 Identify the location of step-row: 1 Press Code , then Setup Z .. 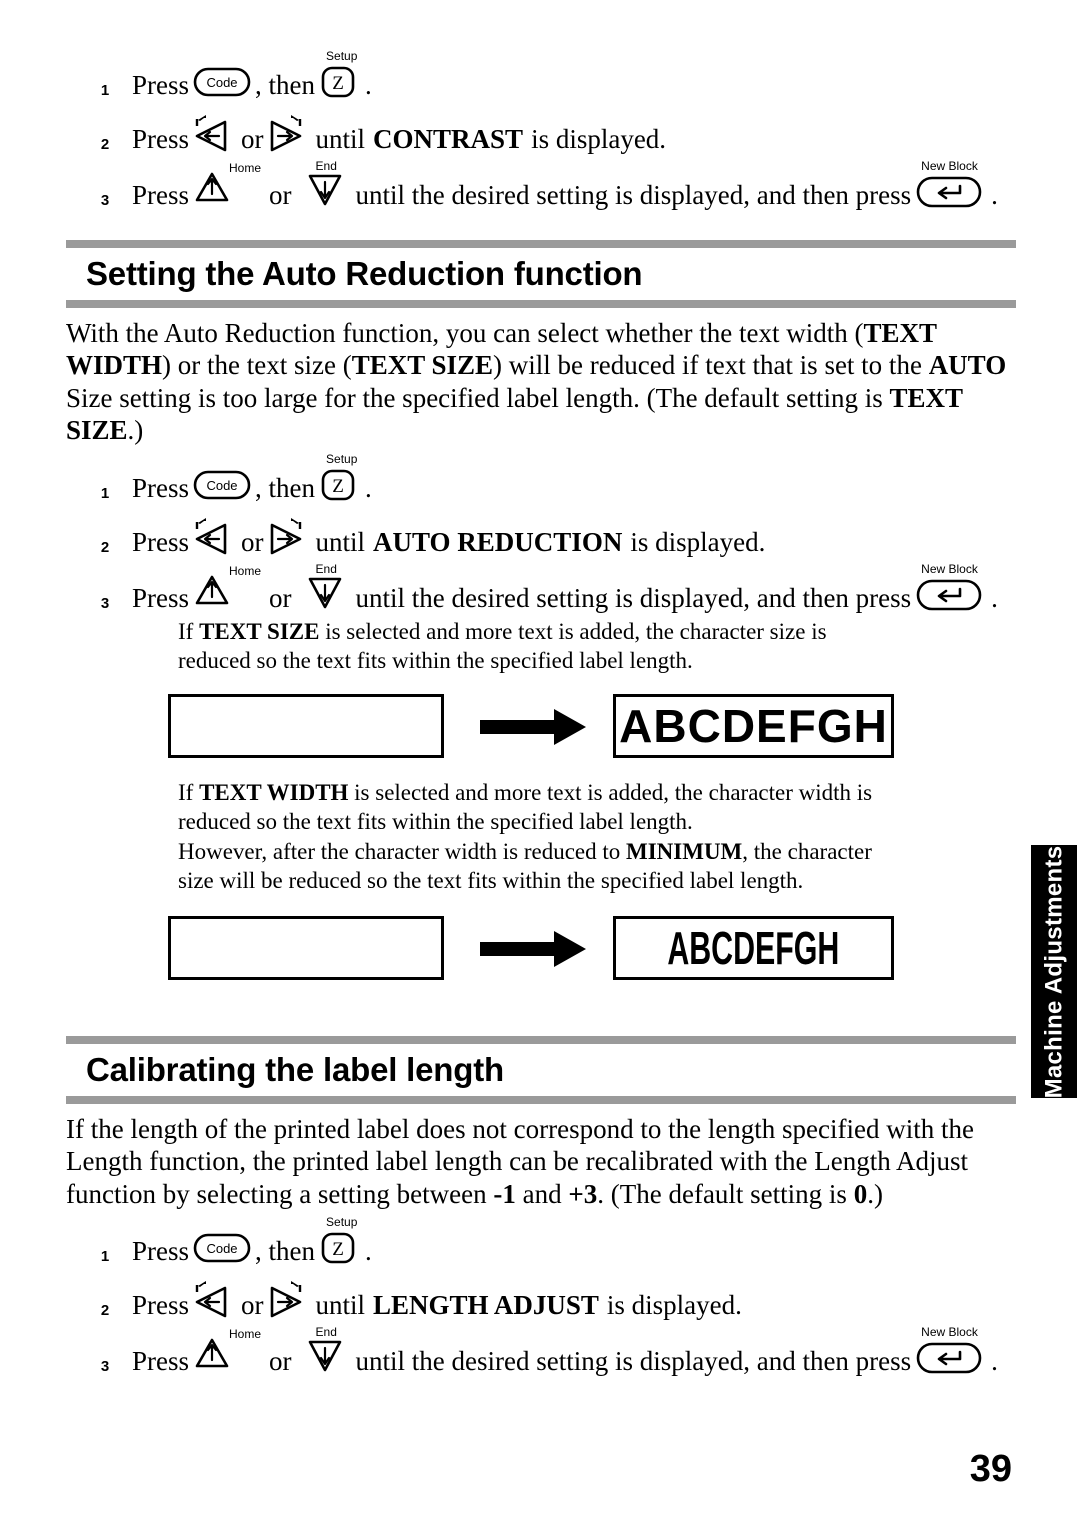
(558, 1240).